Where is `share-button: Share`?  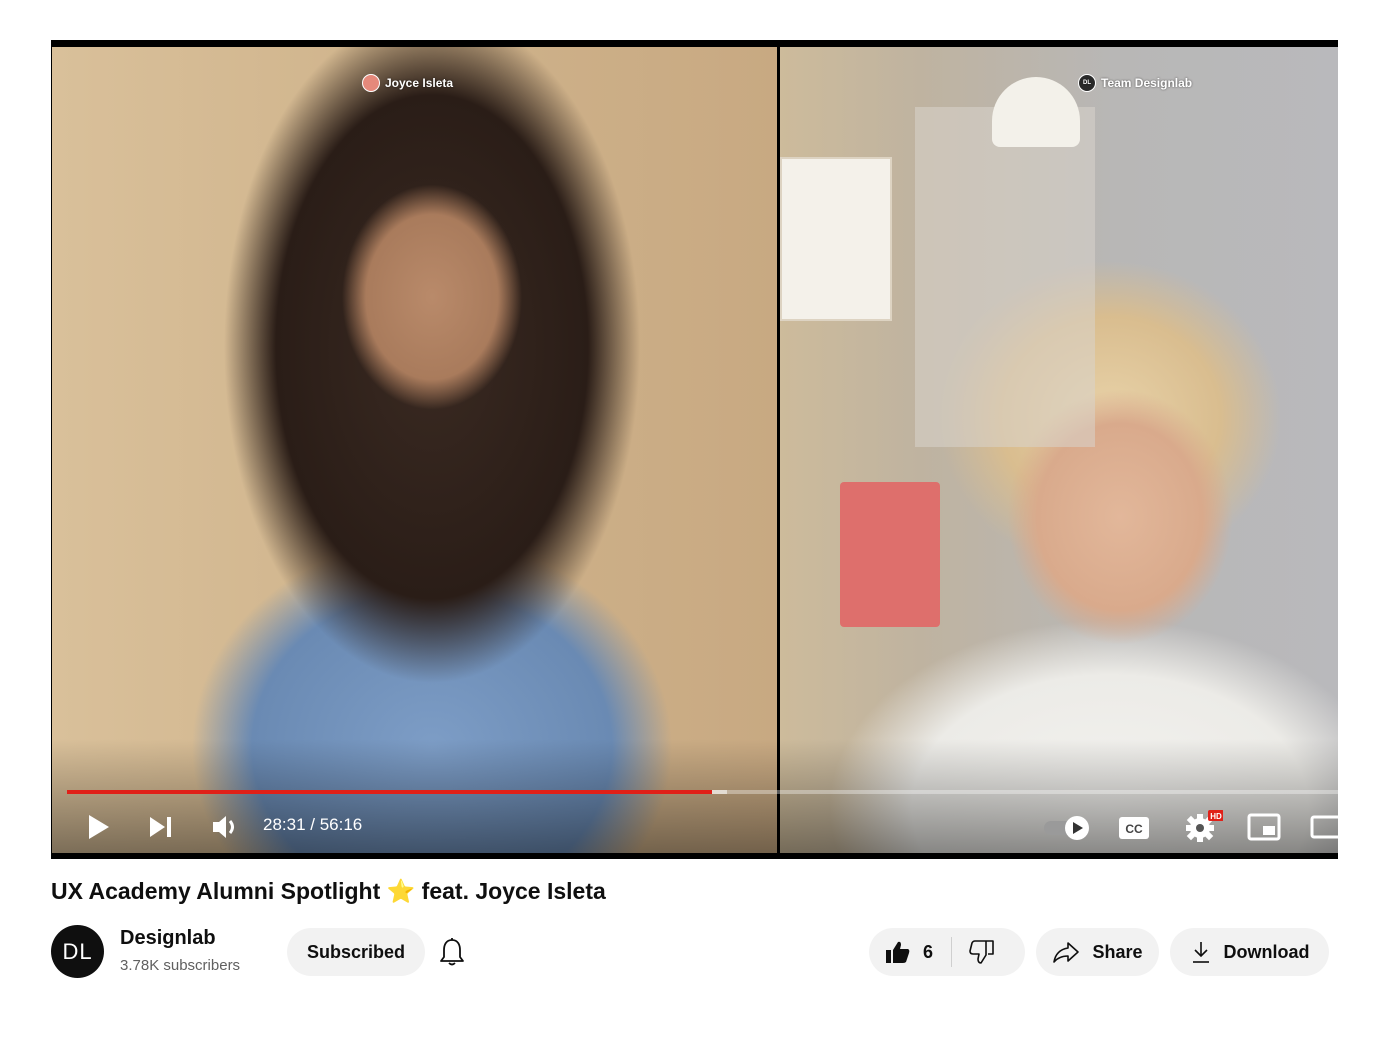
share-button: Share is located at coordinates (1097, 952).